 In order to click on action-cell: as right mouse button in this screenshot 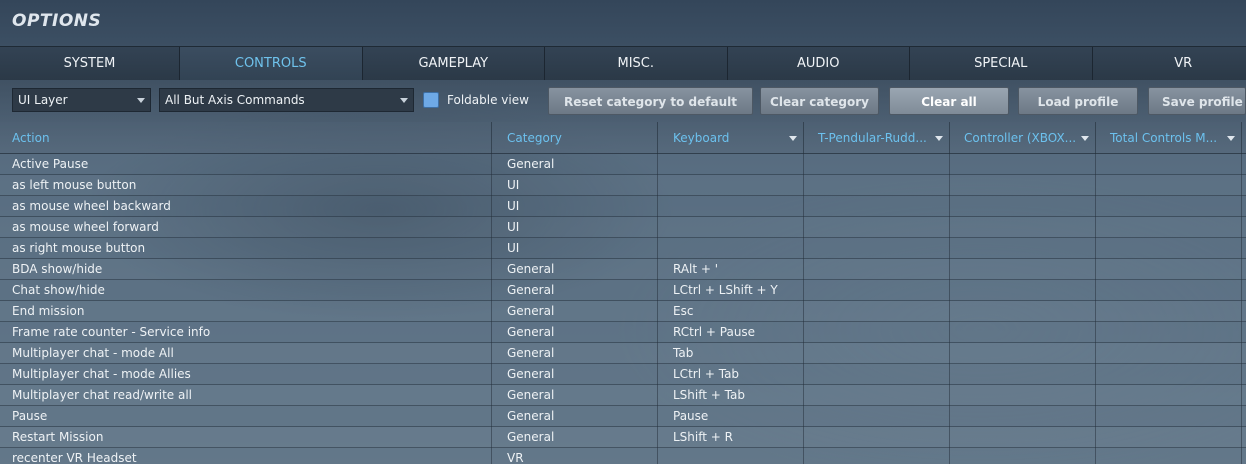, I will do `click(246, 248)`.